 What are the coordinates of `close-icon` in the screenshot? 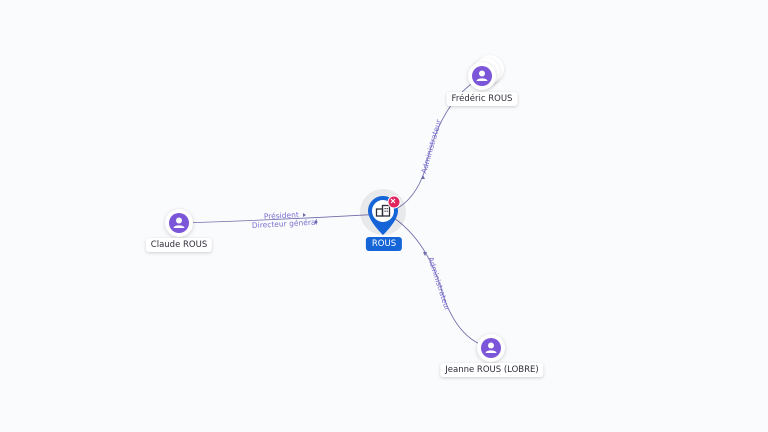 It's located at (394, 202).